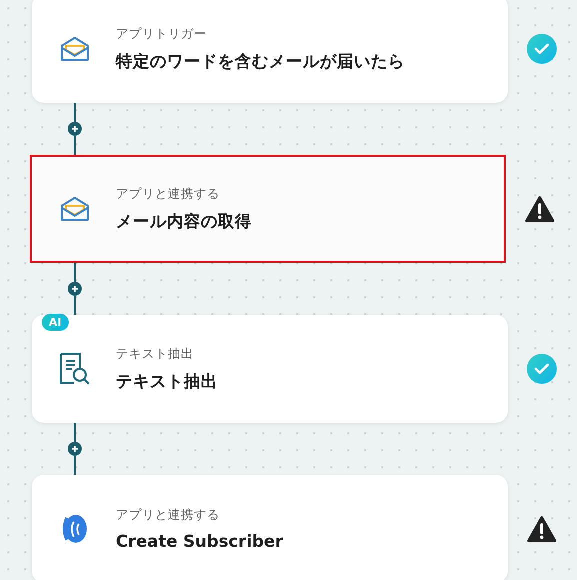 The image size is (577, 580). What do you see at coordinates (260, 61) in the screenshot?
I see `step-title: 特定のワードを含むメールが届いたら` at bounding box center [260, 61].